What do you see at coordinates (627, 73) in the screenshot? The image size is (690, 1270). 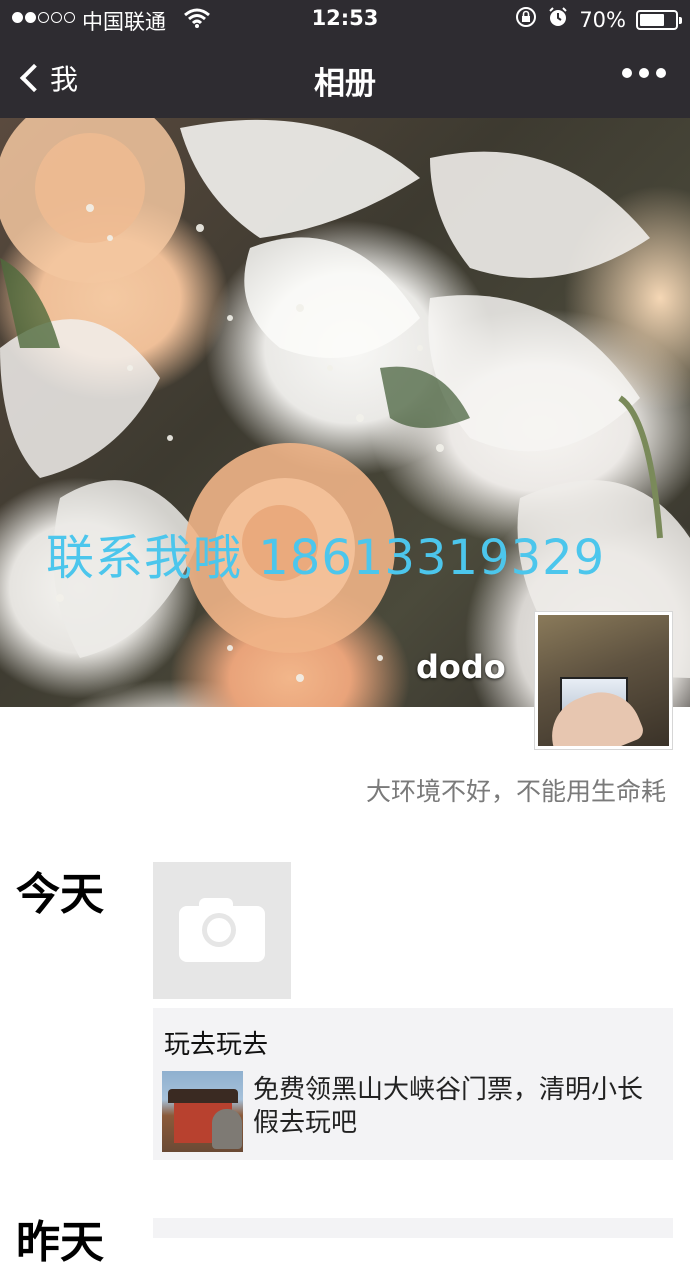 I see `more-dots-icon` at bounding box center [627, 73].